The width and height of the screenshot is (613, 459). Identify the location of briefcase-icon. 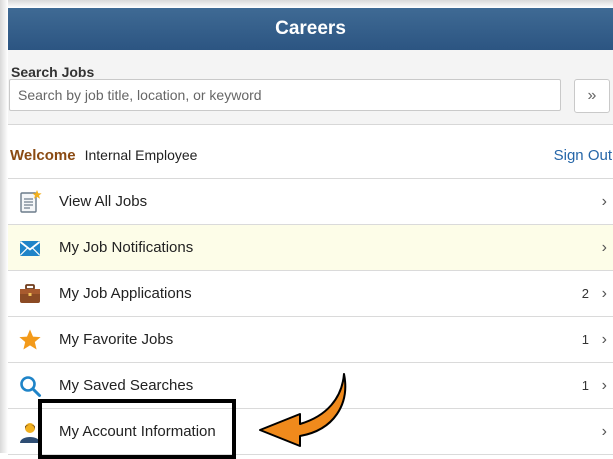
(30, 293).